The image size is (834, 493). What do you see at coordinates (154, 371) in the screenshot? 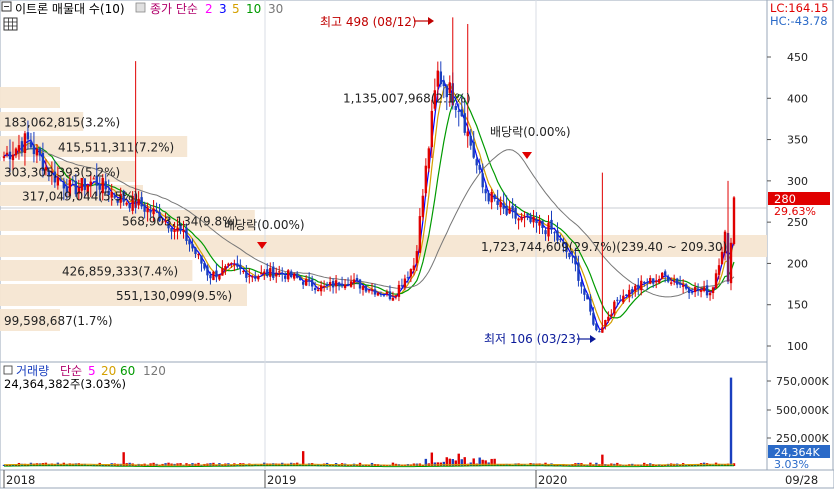
I see `volume-ma-120: 120` at bounding box center [154, 371].